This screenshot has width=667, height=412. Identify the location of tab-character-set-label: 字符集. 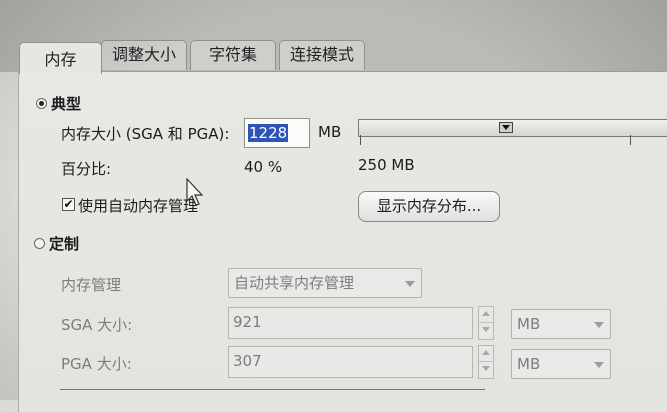
(232, 54).